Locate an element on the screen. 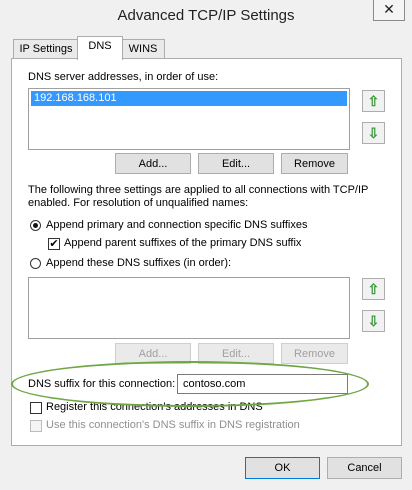  tab-label: IP Settings is located at coordinates (46, 49).